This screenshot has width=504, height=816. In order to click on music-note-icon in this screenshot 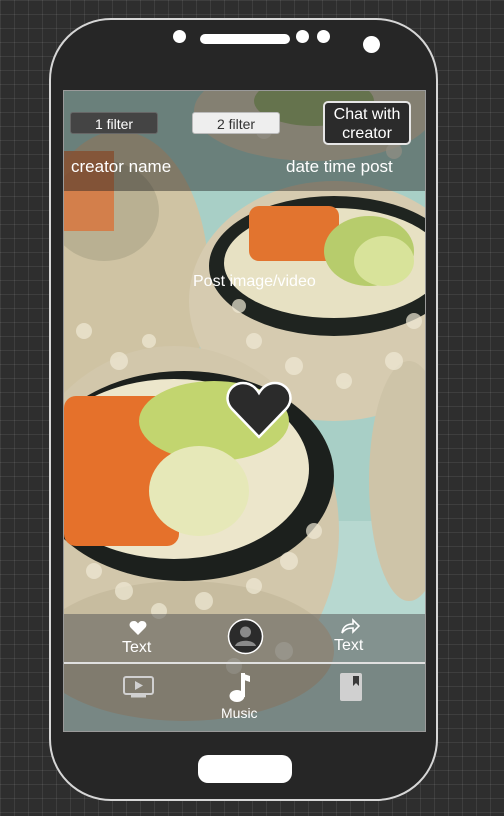, I will do `click(240, 687)`.